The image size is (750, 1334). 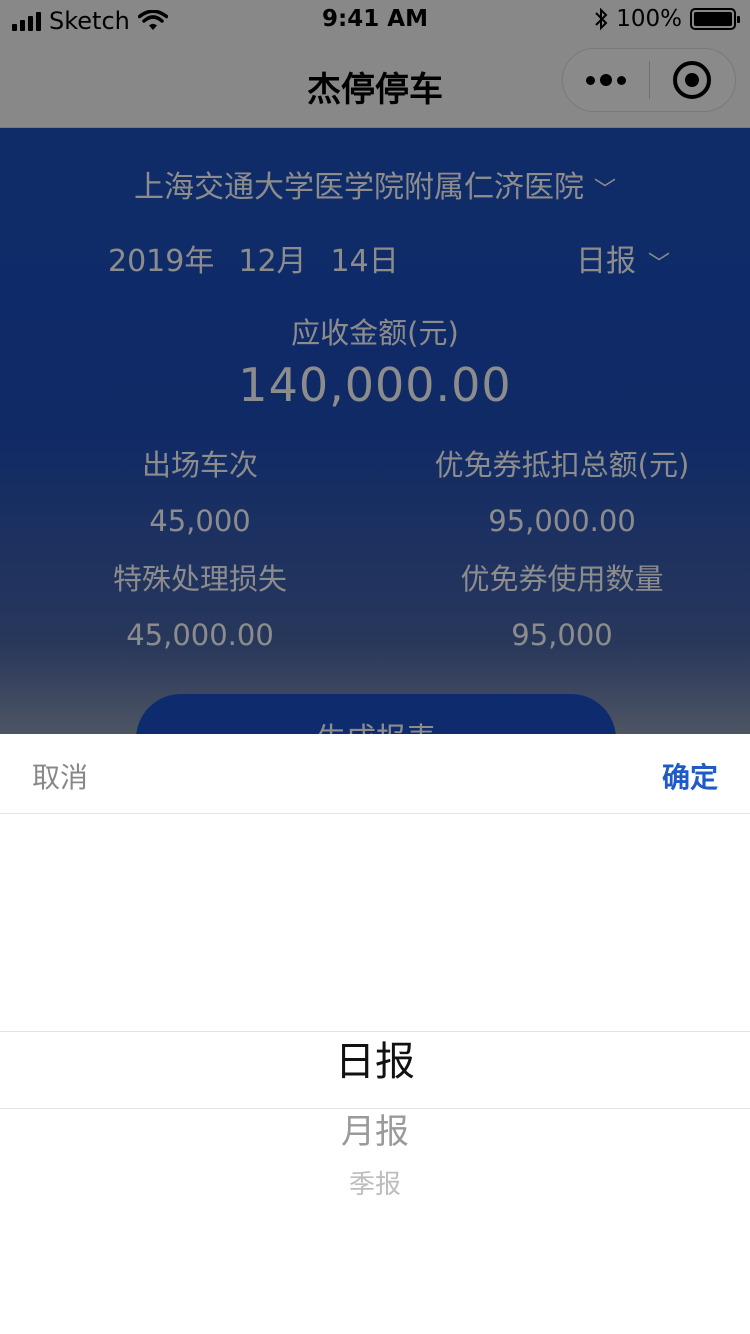 I want to click on picker-option: 月报, so click(x=375, y=1128).